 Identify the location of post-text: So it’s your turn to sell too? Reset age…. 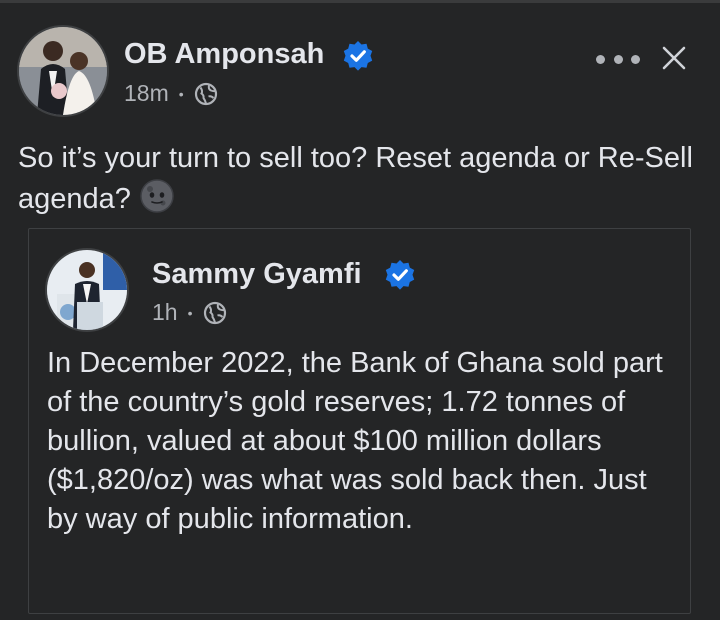
(355, 178).